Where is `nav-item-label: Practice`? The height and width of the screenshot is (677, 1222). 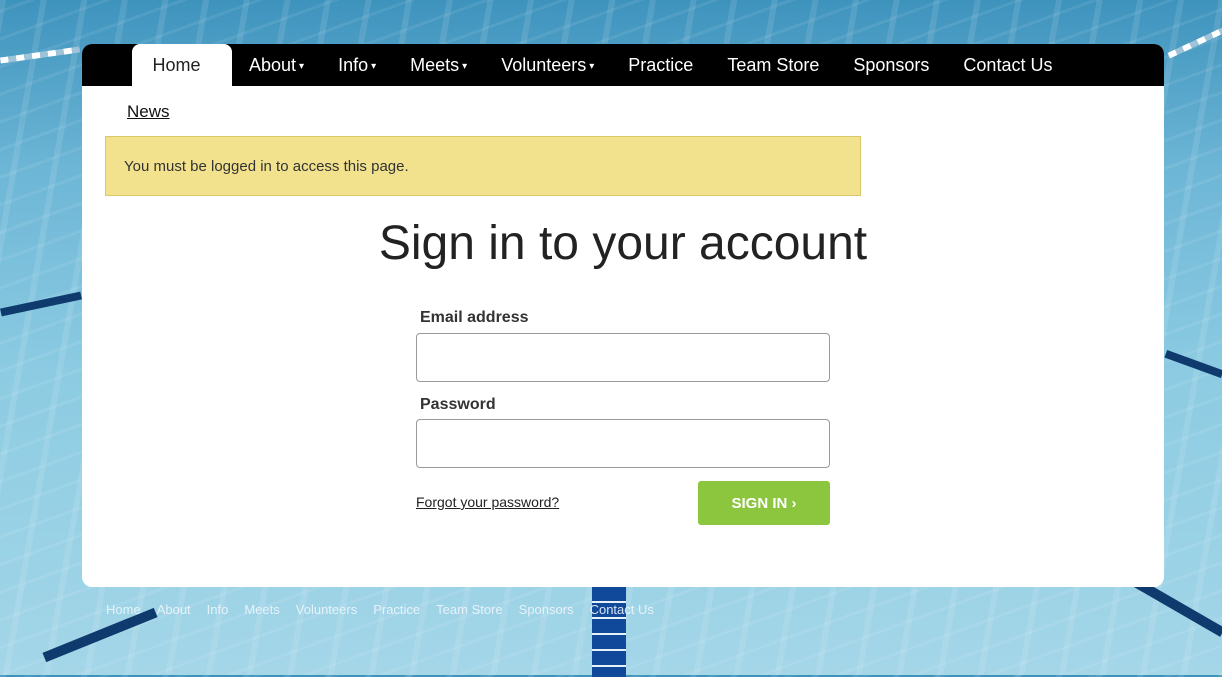
nav-item-label: Practice is located at coordinates (661, 64).